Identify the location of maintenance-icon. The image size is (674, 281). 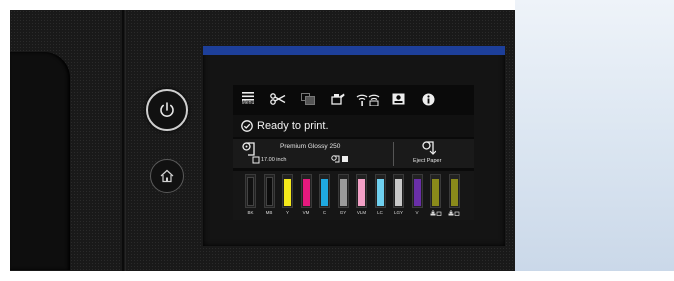
(338, 99).